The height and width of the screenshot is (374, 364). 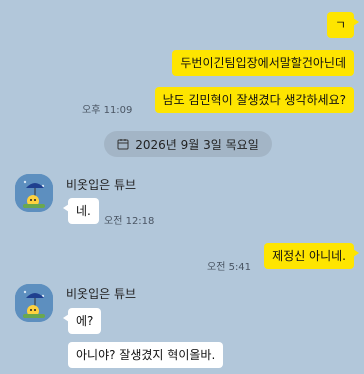 I want to click on outgoing-message: ㄱ, so click(x=343, y=25).